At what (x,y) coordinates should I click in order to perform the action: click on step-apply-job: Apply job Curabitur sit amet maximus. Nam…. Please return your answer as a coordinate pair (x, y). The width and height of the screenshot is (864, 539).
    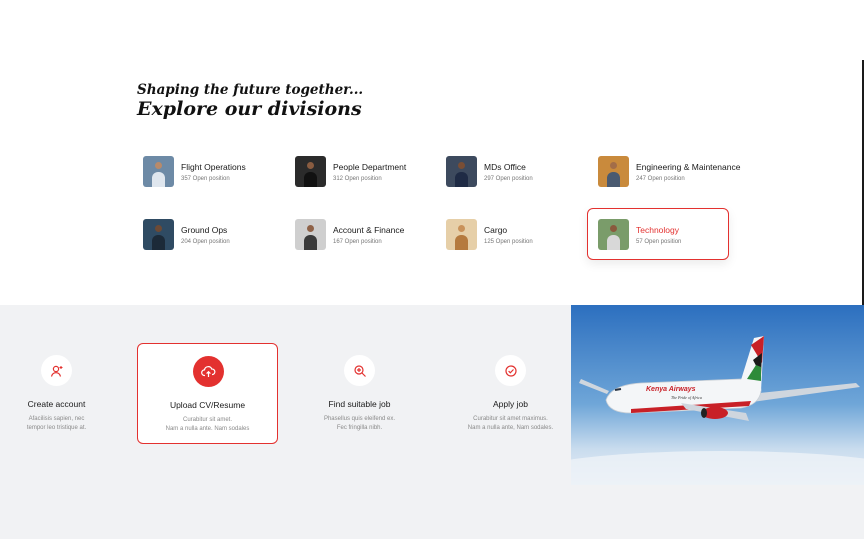
    Looking at the image, I should click on (510, 393).